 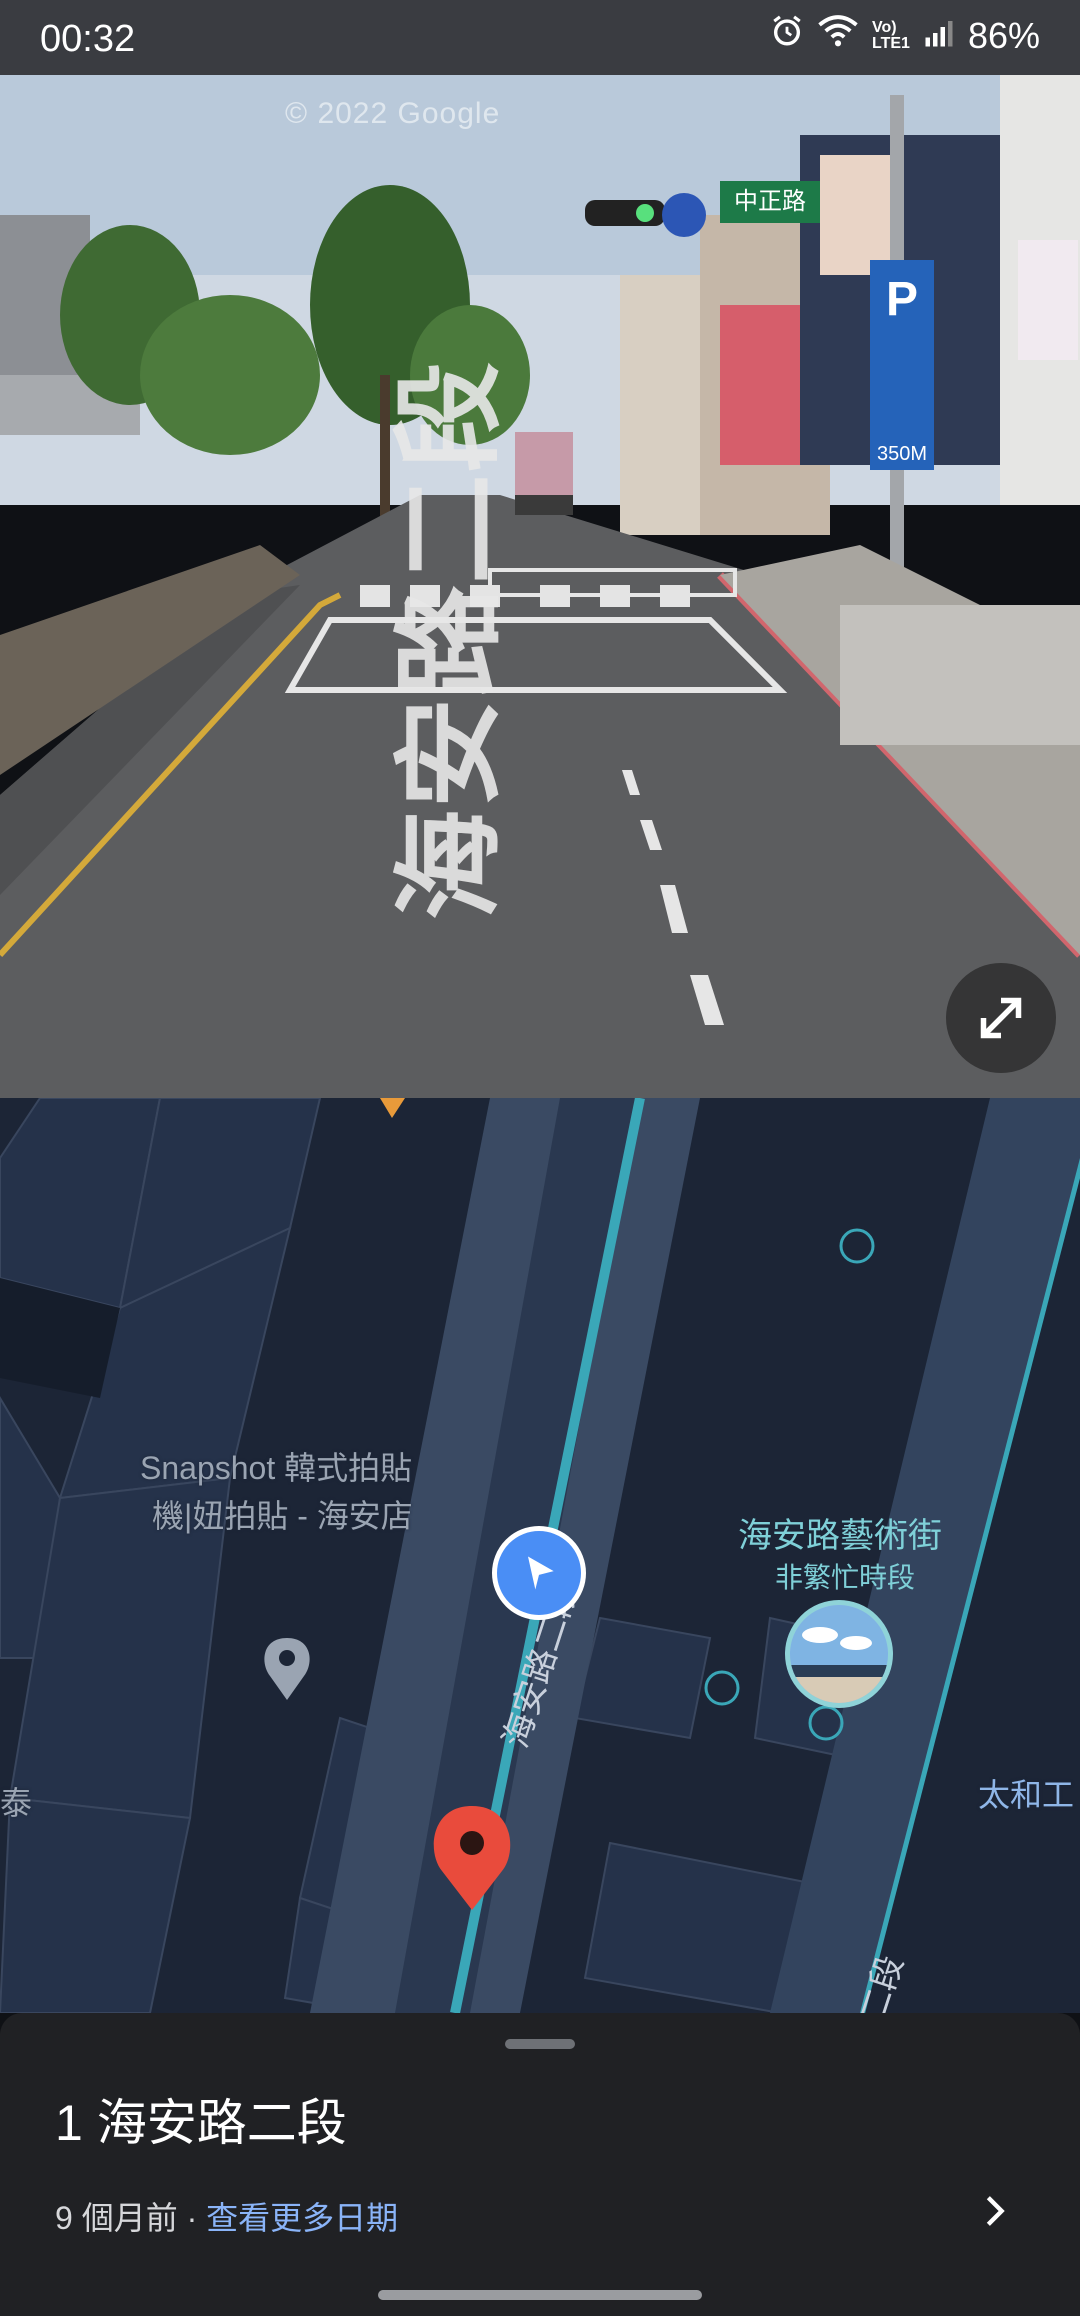 I want to click on alarm-icon, so click(x=787, y=35).